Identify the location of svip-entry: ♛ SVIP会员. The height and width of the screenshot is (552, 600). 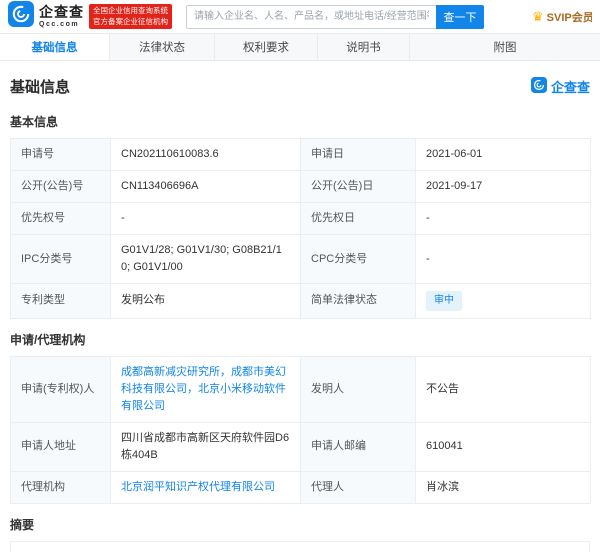
(562, 17).